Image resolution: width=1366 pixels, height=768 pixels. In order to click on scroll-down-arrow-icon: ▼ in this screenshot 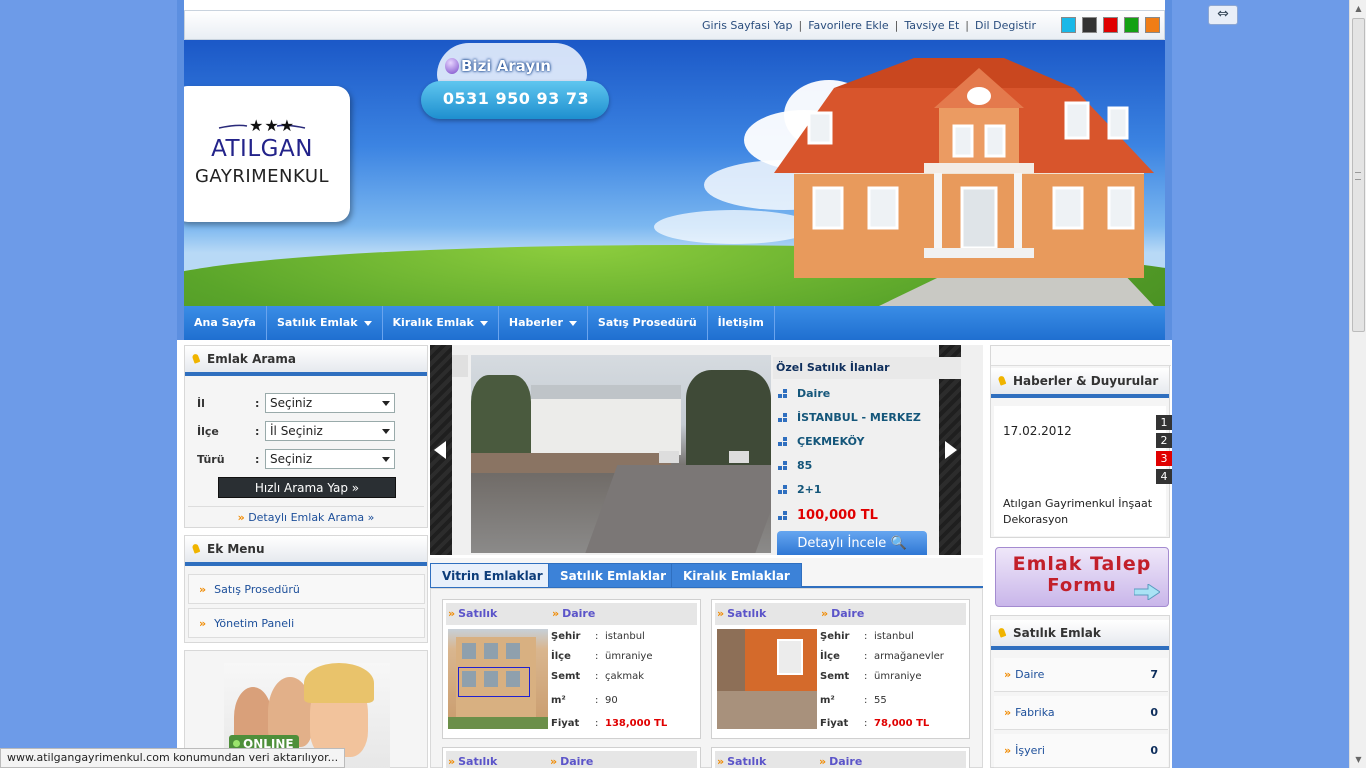, I will do `click(1358, 759)`.